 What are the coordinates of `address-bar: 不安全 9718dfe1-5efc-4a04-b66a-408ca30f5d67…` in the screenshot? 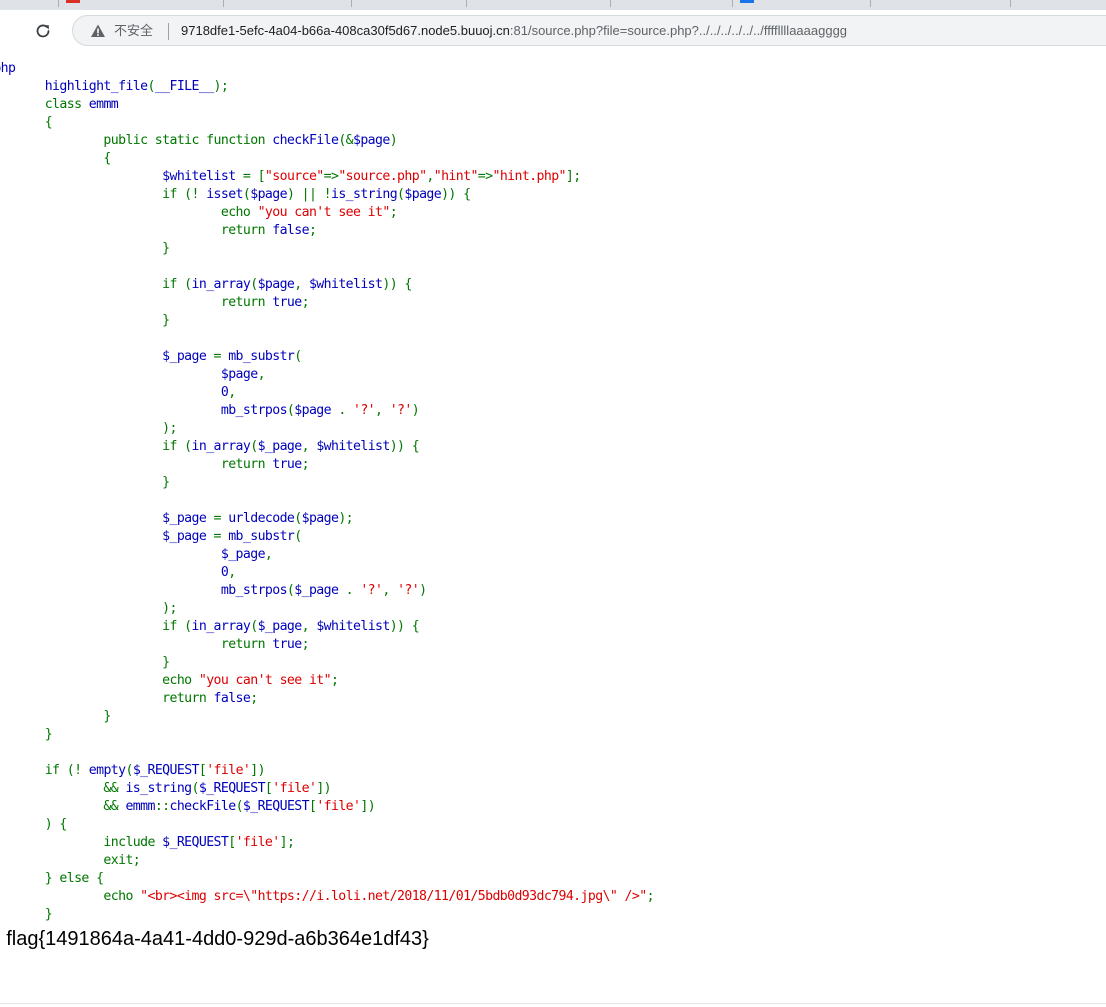 It's located at (589, 30).